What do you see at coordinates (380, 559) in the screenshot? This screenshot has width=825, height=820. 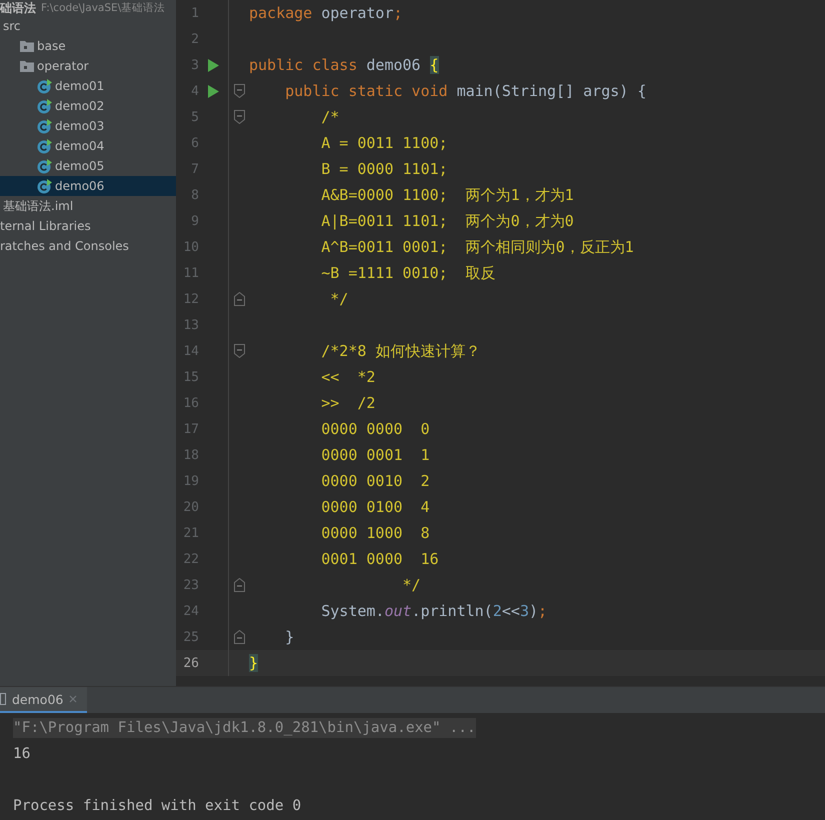 I see `code-line: 0001 0000 16` at bounding box center [380, 559].